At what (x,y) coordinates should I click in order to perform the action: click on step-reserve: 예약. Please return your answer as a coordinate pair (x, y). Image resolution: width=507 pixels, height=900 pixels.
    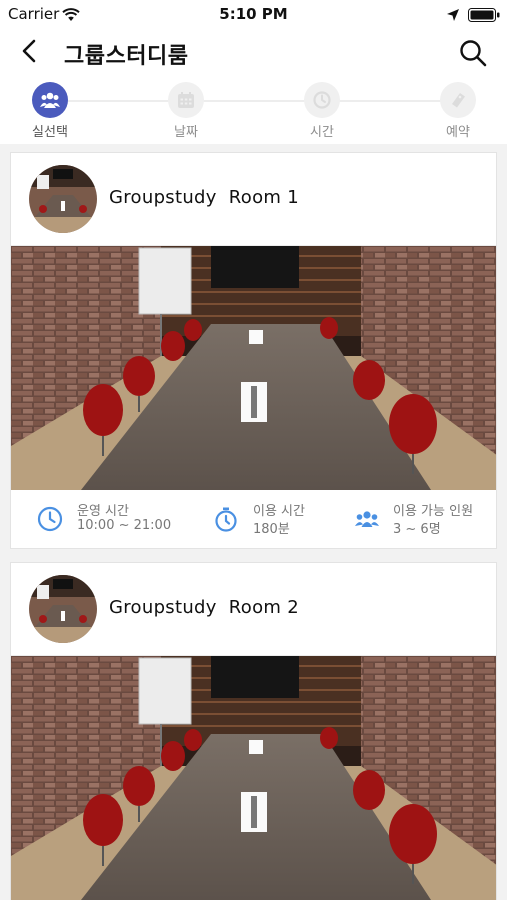
    Looking at the image, I should click on (458, 111).